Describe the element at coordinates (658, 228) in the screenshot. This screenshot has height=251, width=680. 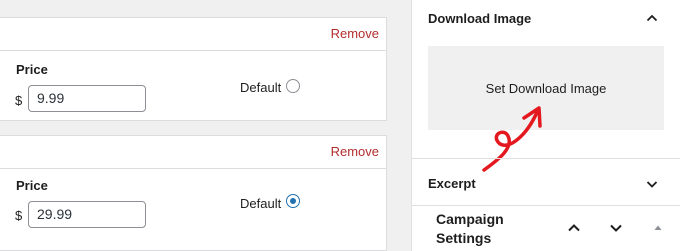
I see `triangle-up-icon` at that location.